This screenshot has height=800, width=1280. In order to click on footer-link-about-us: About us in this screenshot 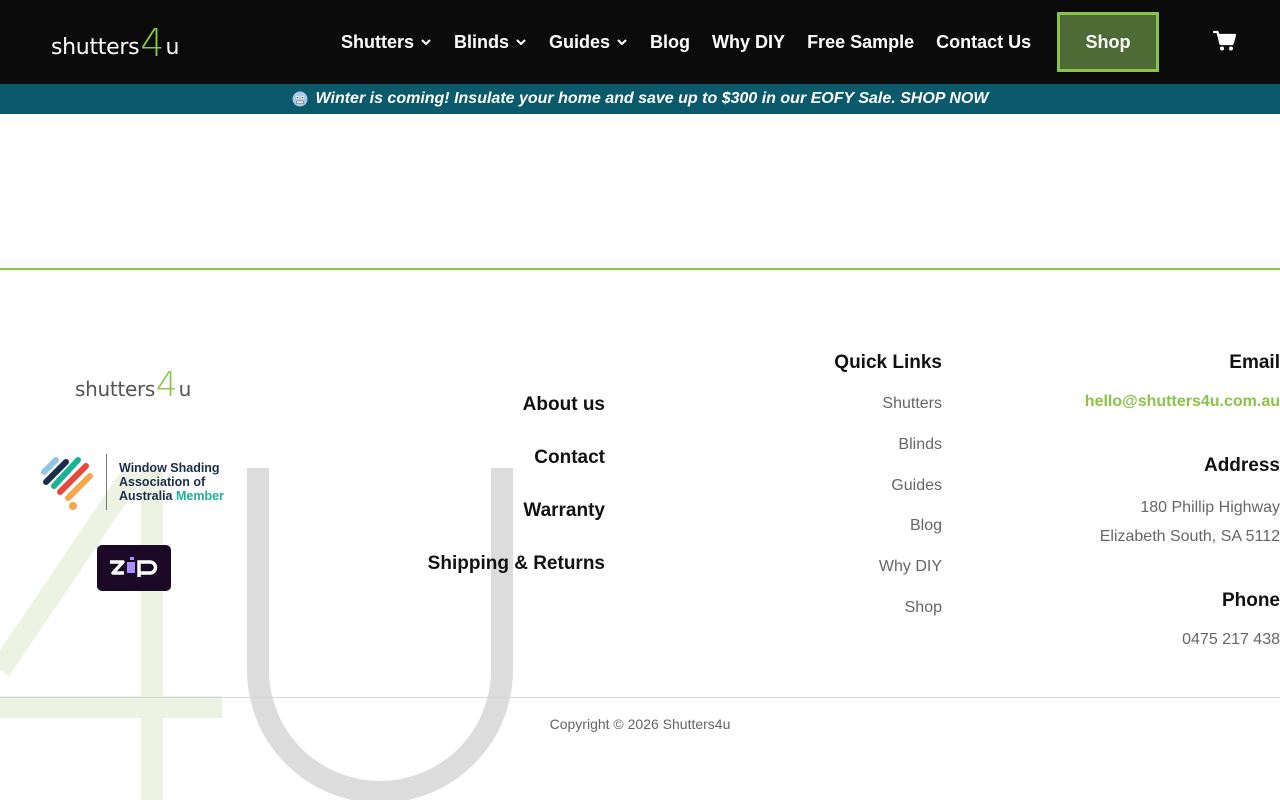, I will do `click(516, 418)`.